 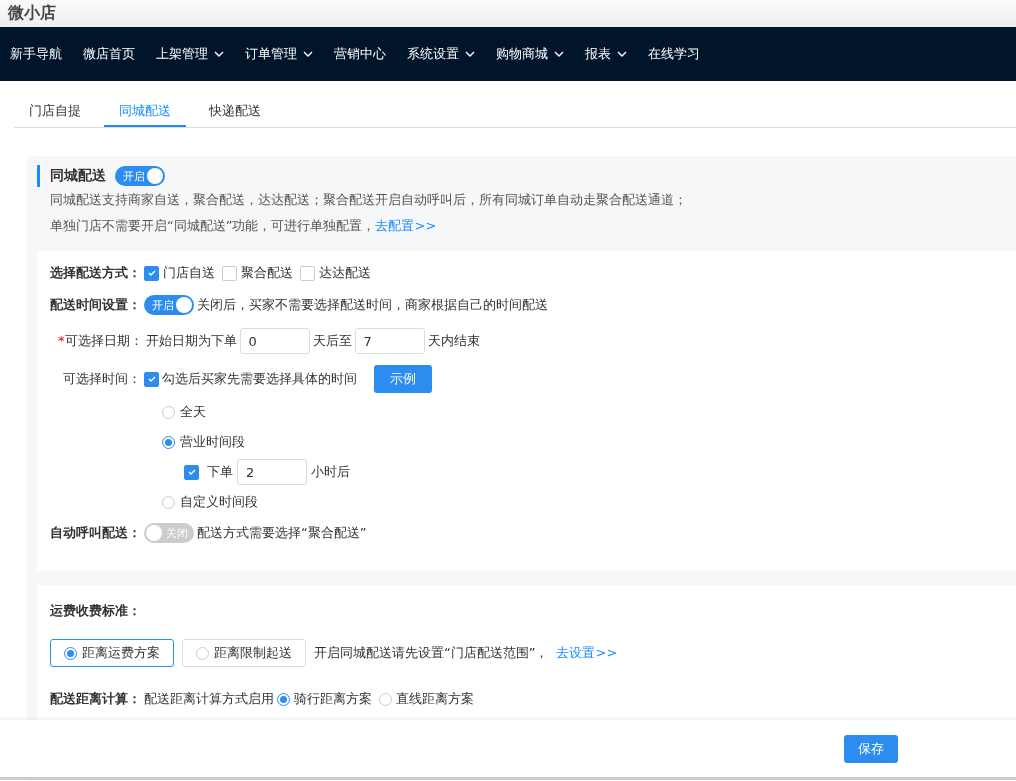 I want to click on hint-text: 关闭后，买家不需要选择配送时间，商家根据自己的时间配送, so click(x=372, y=305).